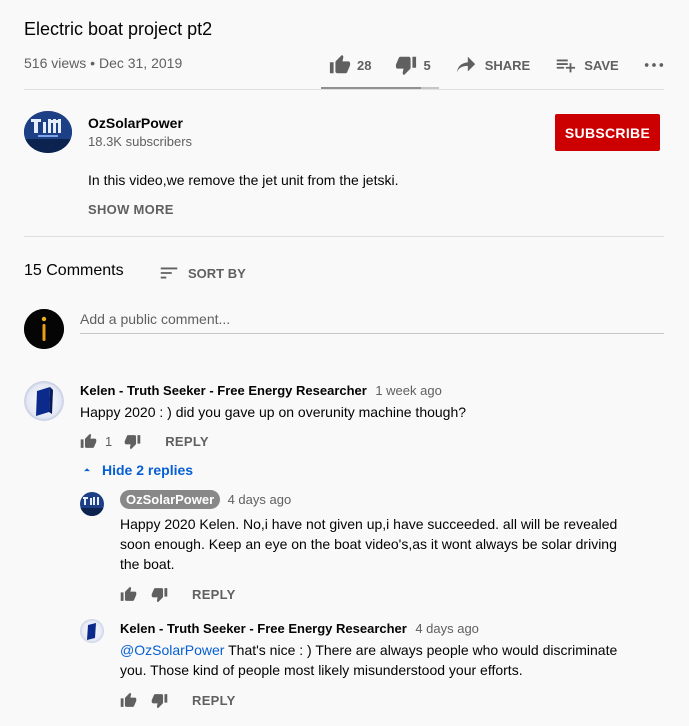 The height and width of the screenshot is (726, 689). I want to click on save-button: SAVE, so click(586, 65).